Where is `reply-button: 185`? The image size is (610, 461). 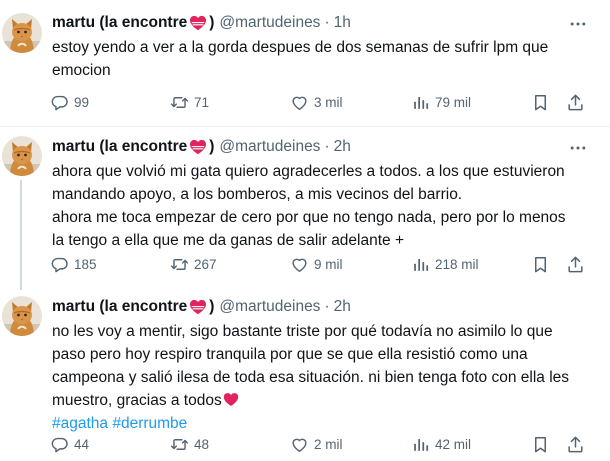 reply-button: 185 is located at coordinates (73, 264).